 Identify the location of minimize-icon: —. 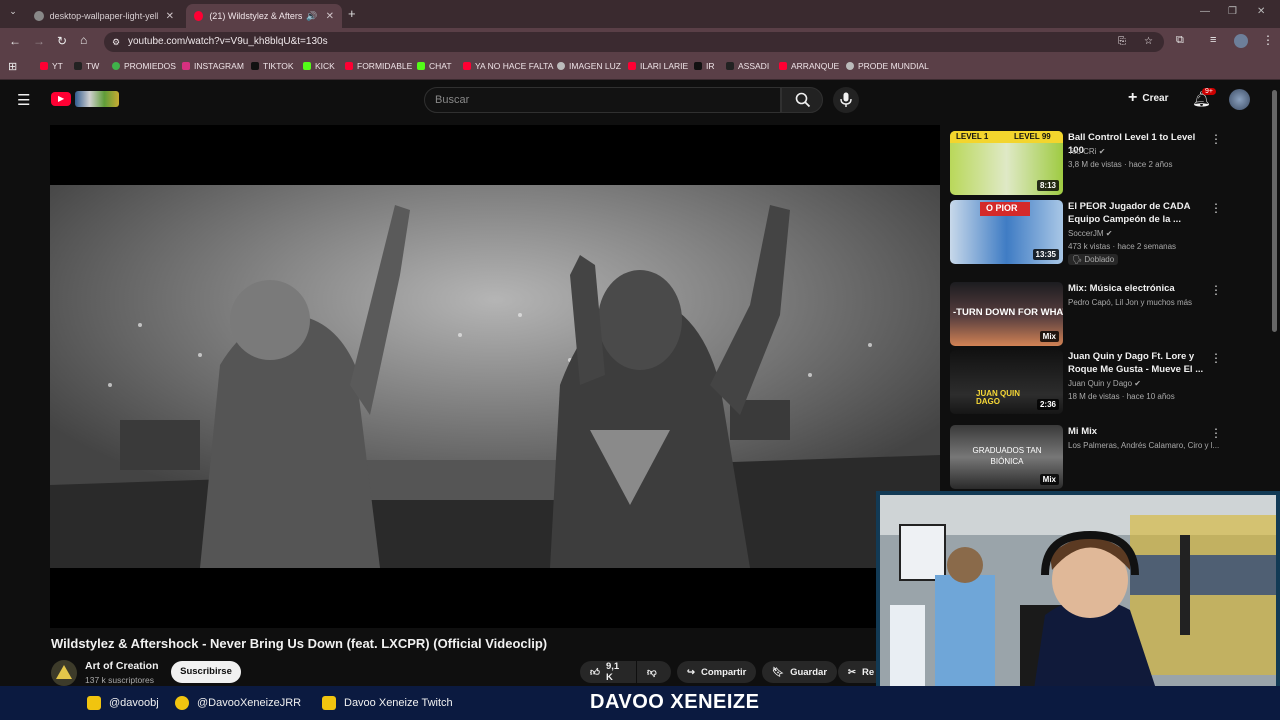
(1205, 11).